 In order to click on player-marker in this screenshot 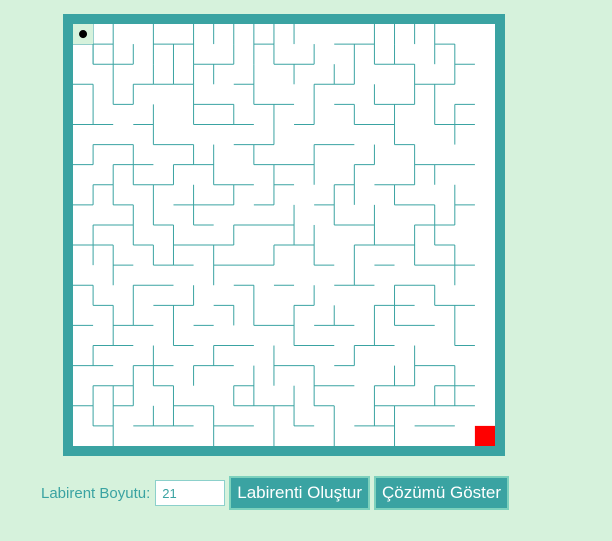, I will do `click(83, 34)`.